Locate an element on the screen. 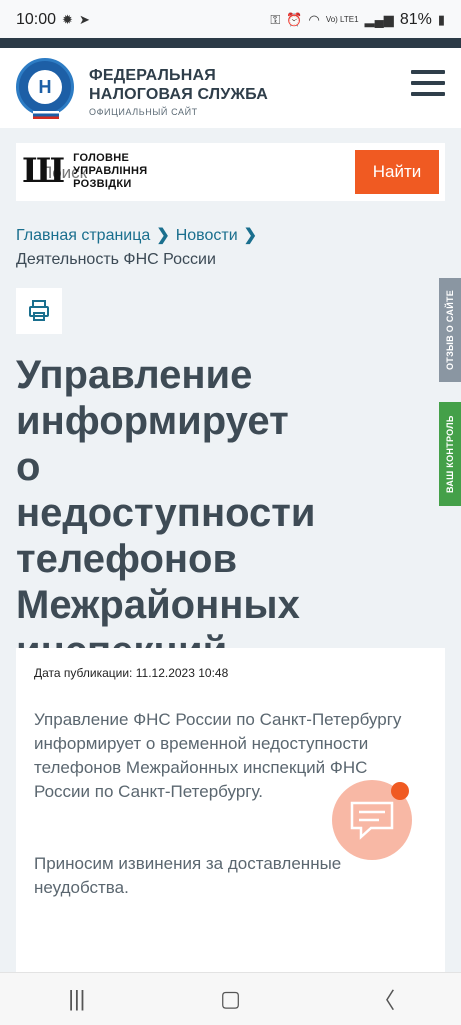 The width and height of the screenshot is (461, 1025). brand-line-1: ФЕДЕРАЛЬНАЯ is located at coordinates (152, 75).